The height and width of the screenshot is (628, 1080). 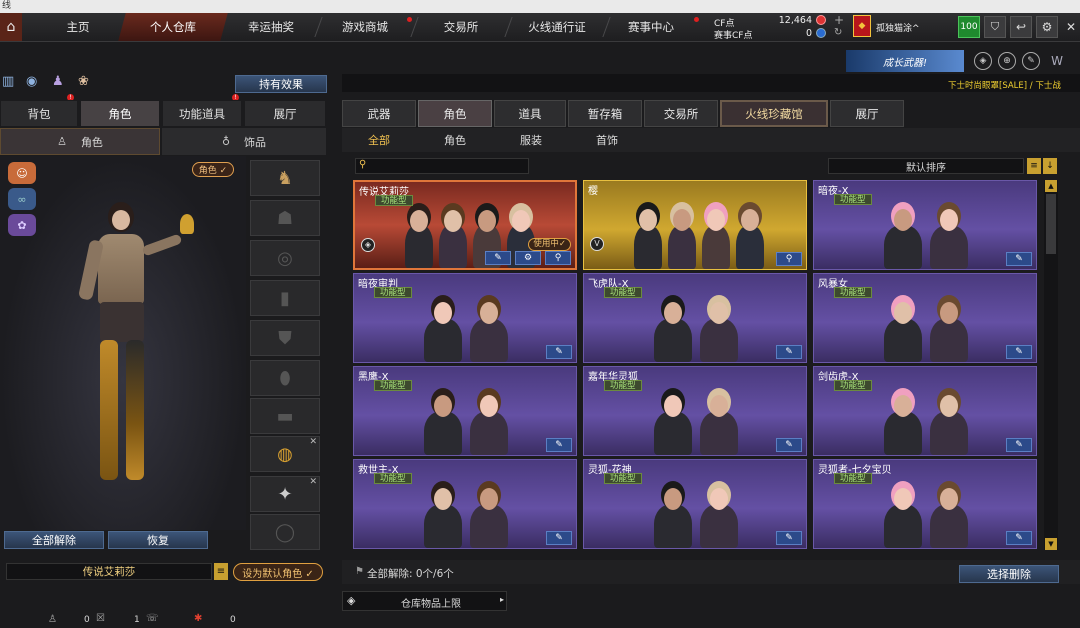 I want to click on role-card: 灵狐者-七夕宝贝 功能型 ✎, so click(x=925, y=504).